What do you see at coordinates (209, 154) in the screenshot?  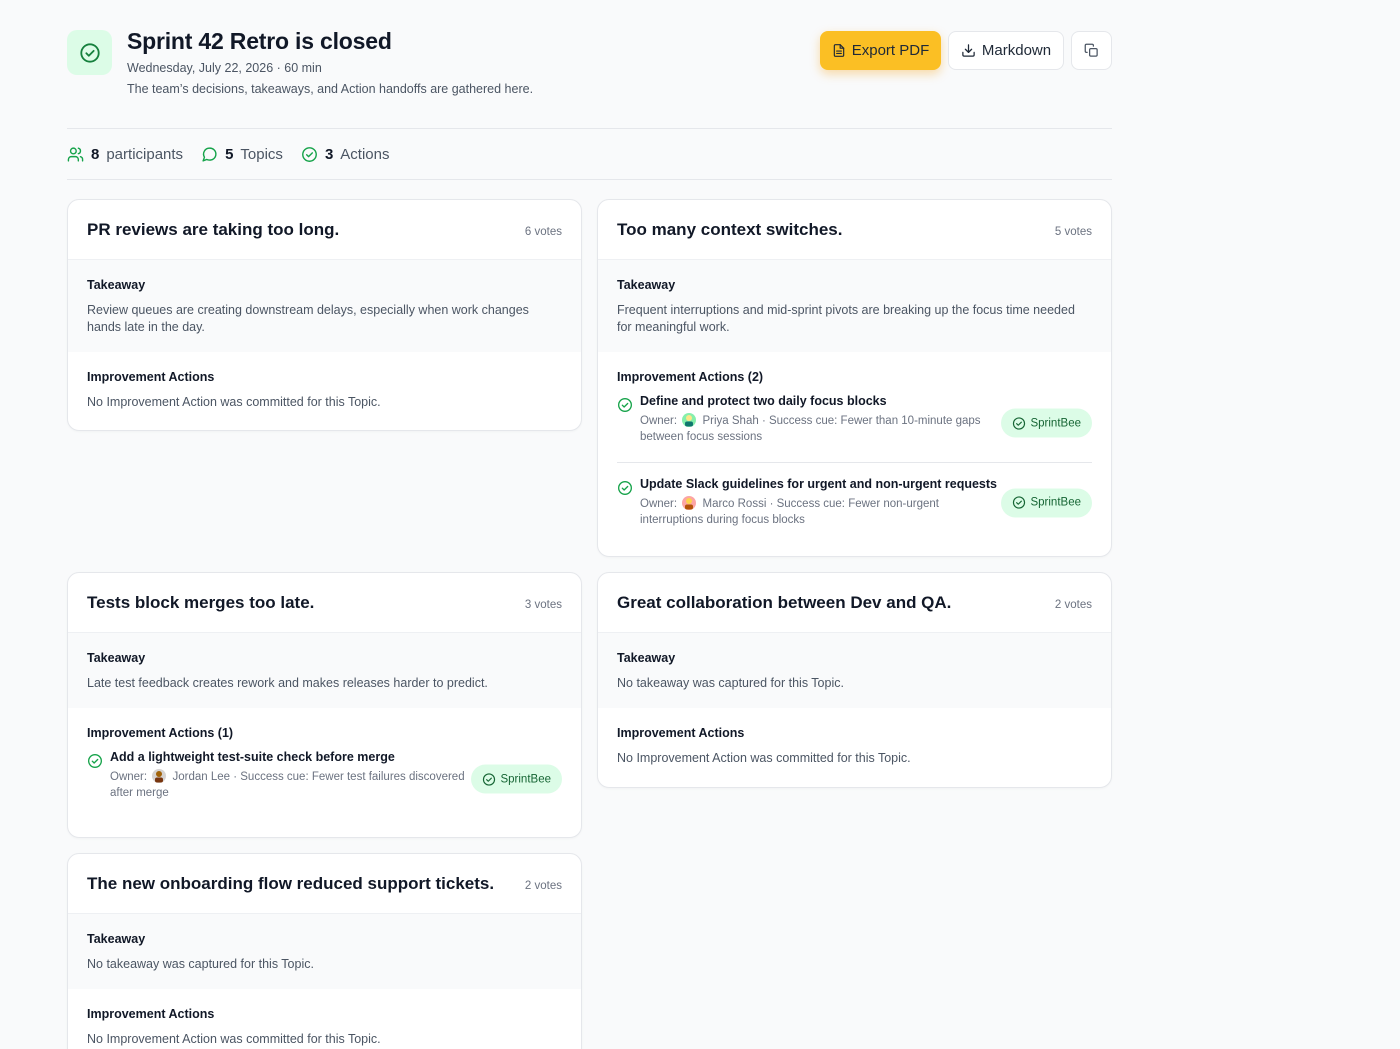 I see `message-circle-icon` at bounding box center [209, 154].